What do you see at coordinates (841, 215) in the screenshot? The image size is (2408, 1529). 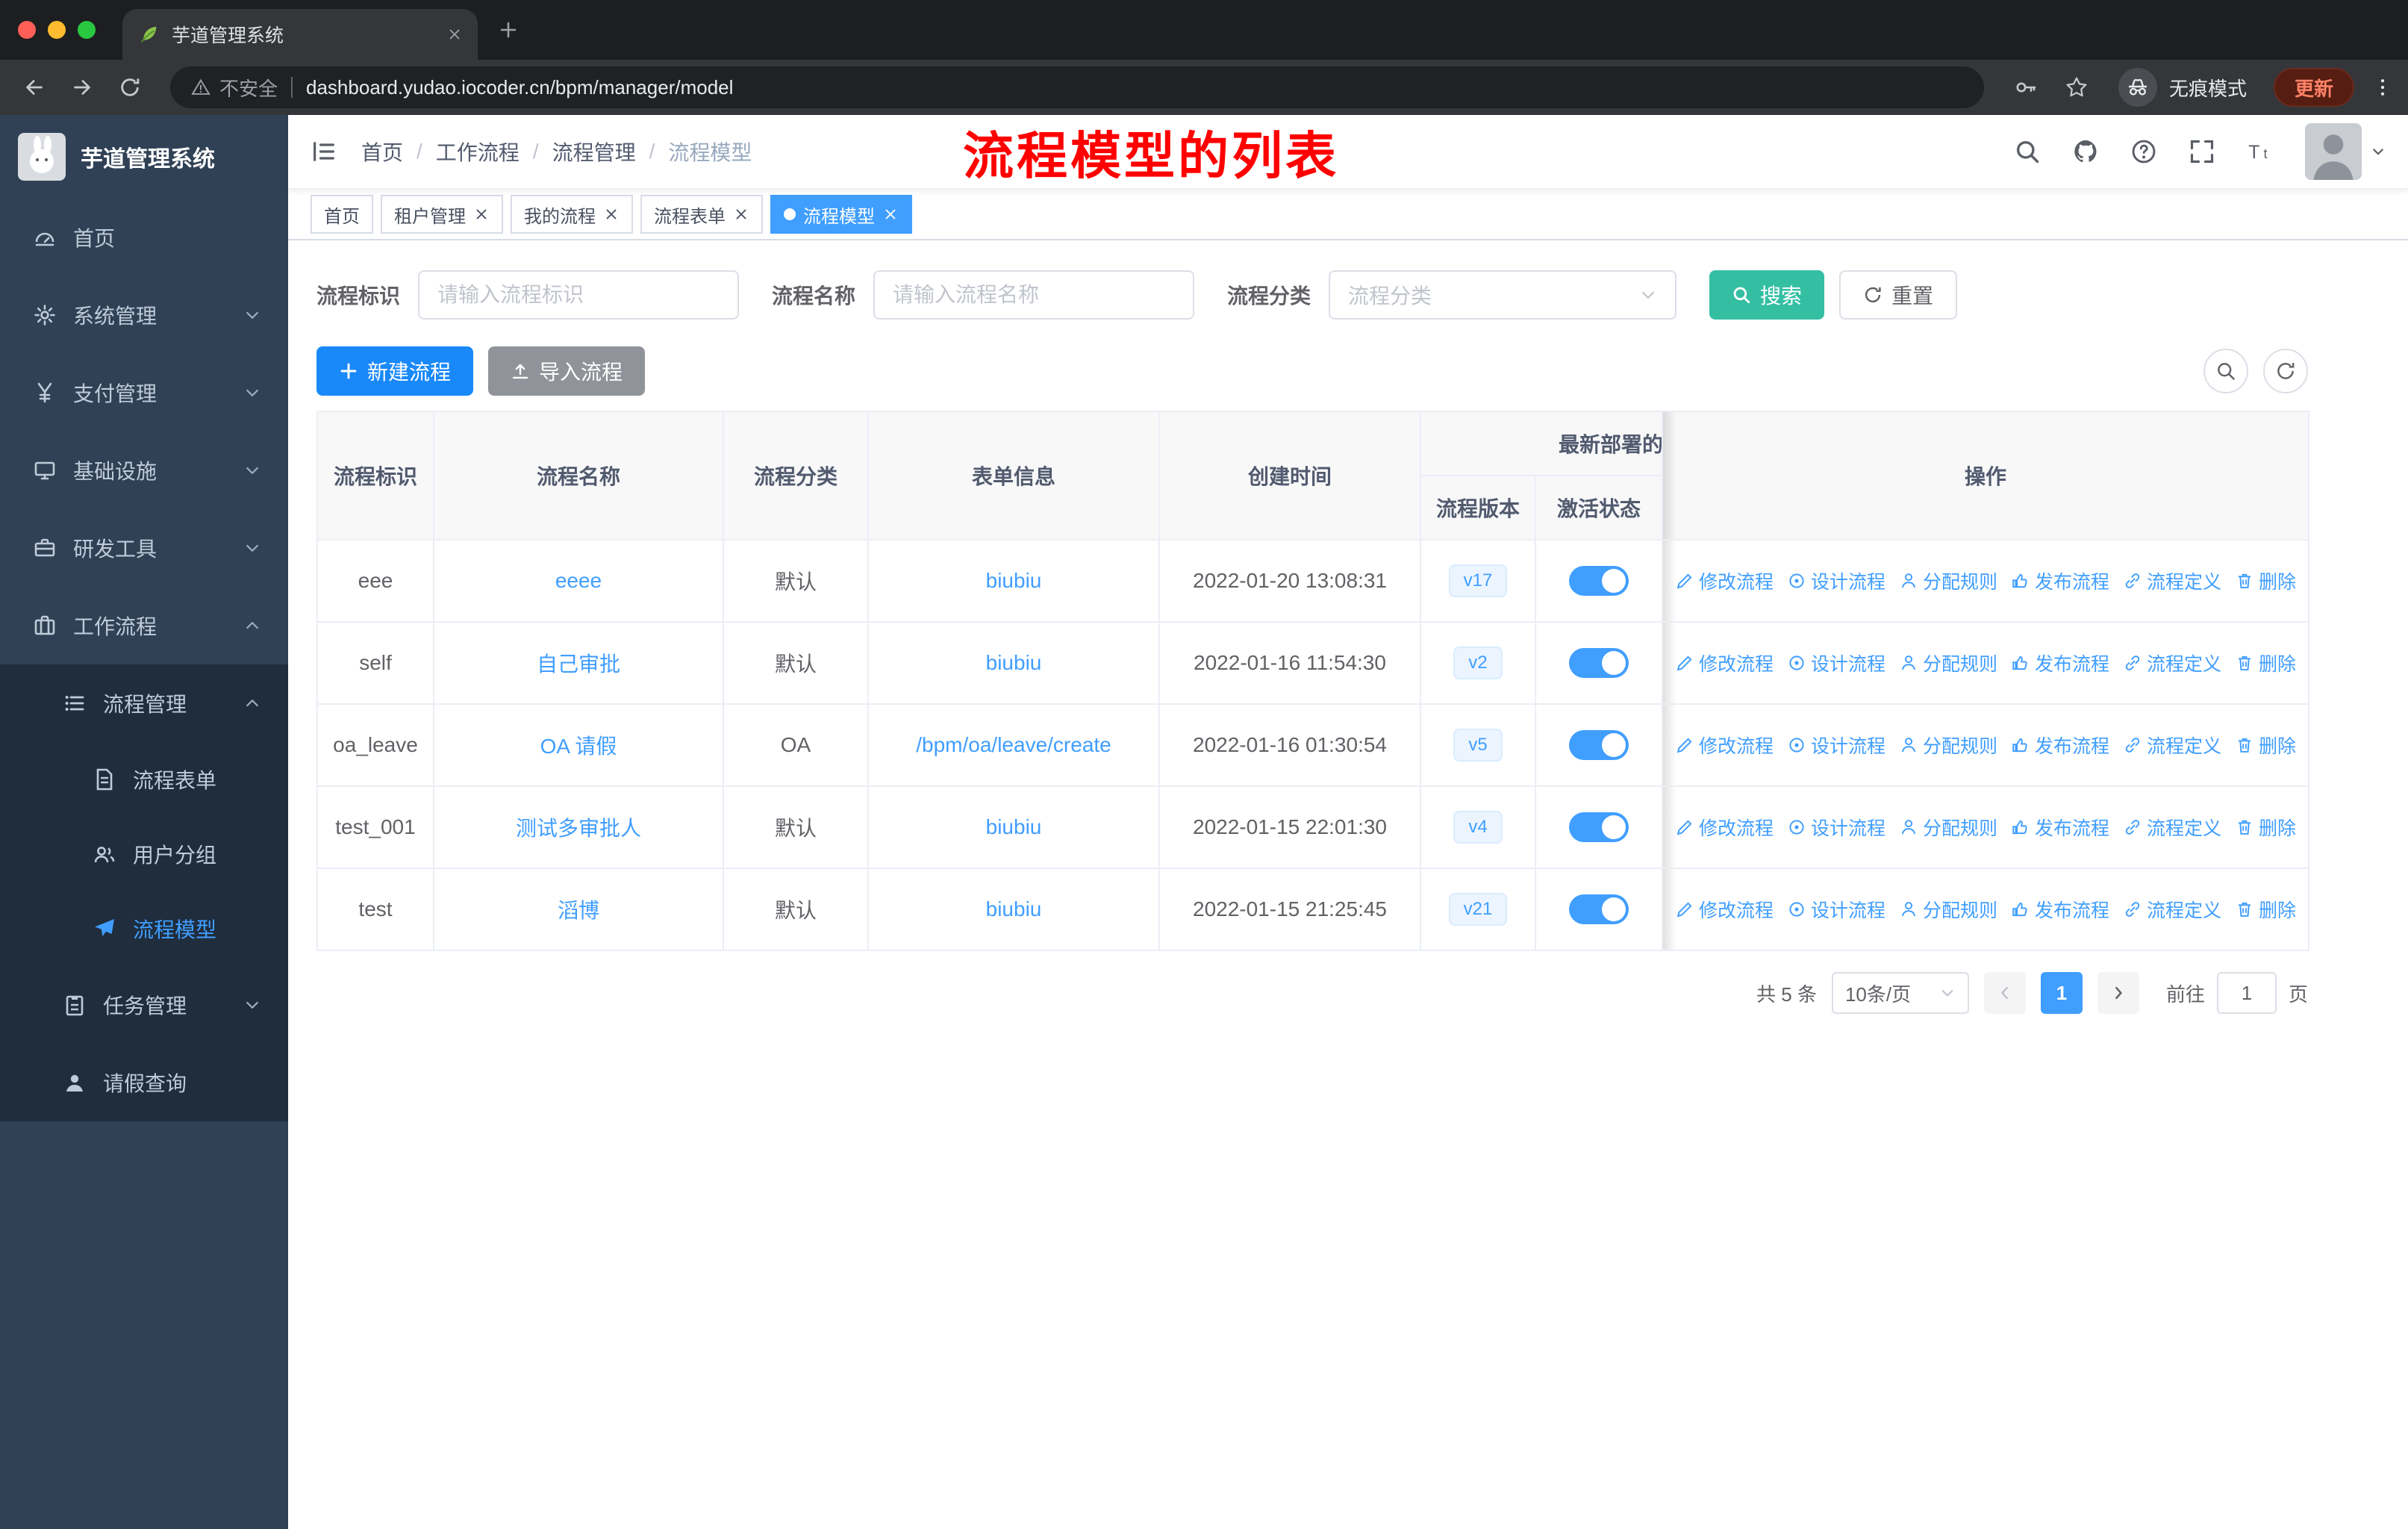 I see `tag-4: 流程模型` at bounding box center [841, 215].